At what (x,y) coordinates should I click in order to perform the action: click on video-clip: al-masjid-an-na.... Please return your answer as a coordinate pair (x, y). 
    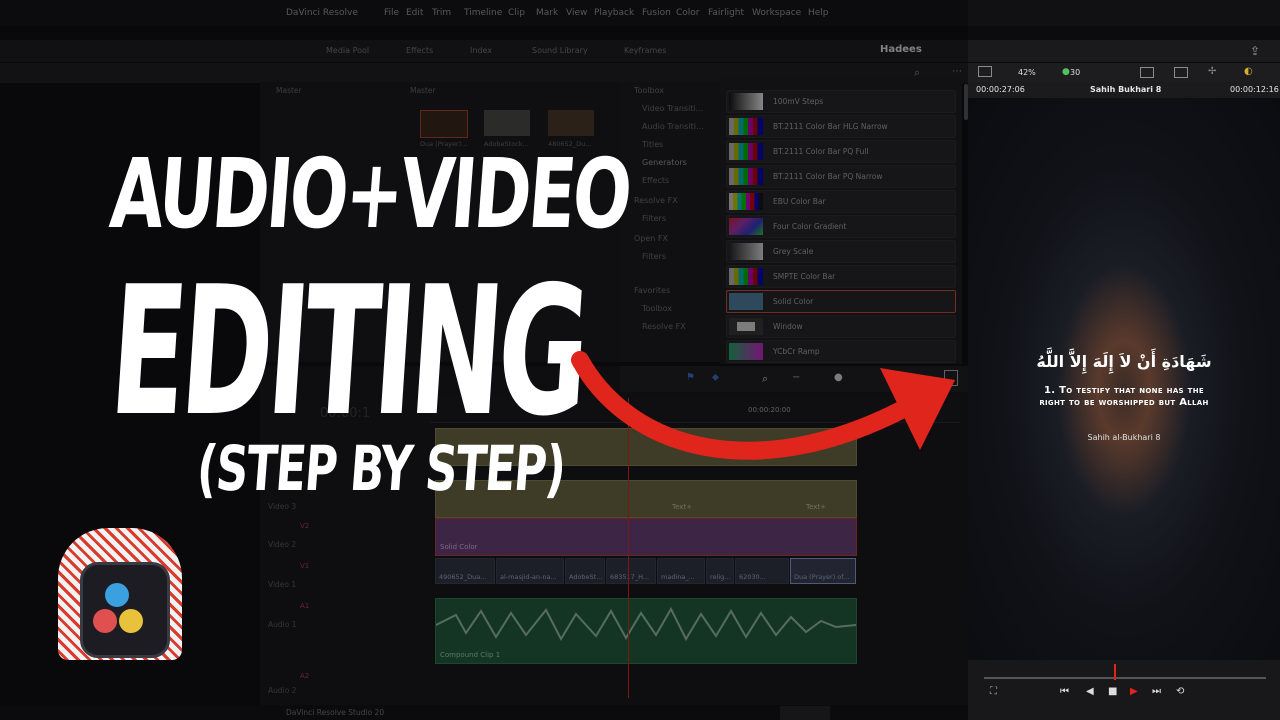
    Looking at the image, I should click on (530, 571).